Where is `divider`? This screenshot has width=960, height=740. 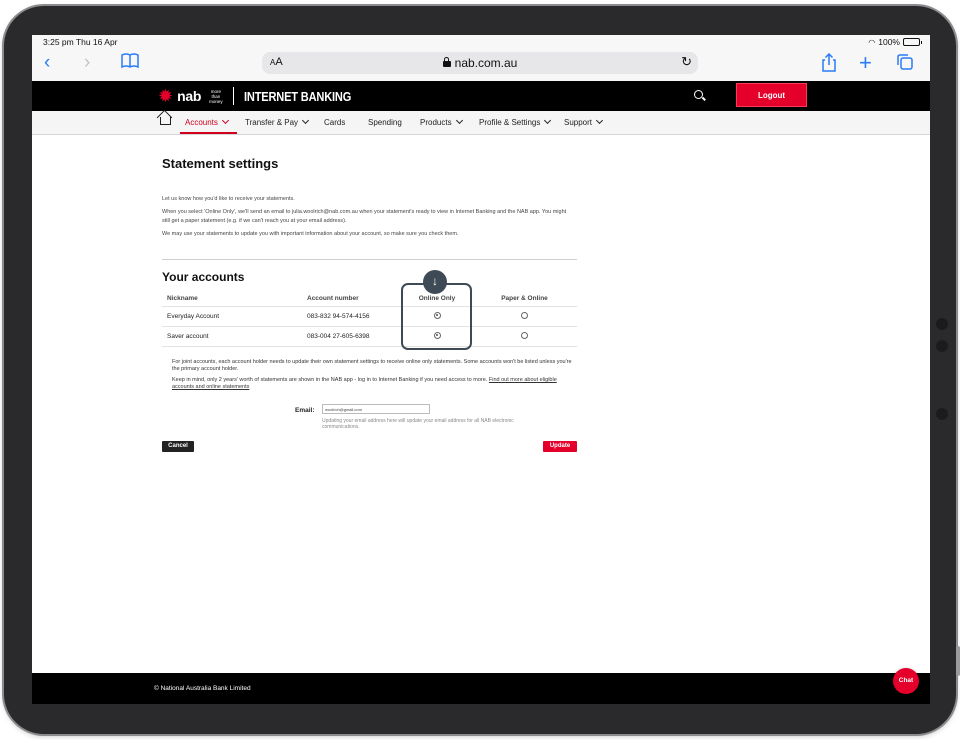
divider is located at coordinates (369, 259).